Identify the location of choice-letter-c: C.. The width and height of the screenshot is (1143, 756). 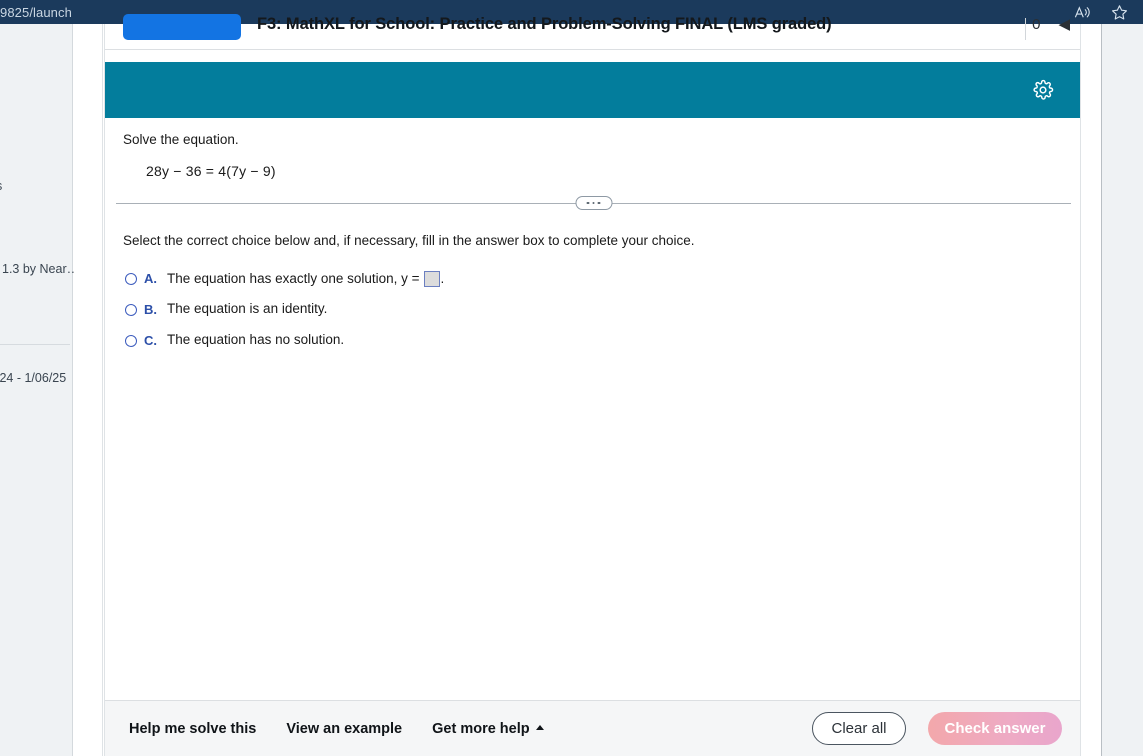
(150, 340).